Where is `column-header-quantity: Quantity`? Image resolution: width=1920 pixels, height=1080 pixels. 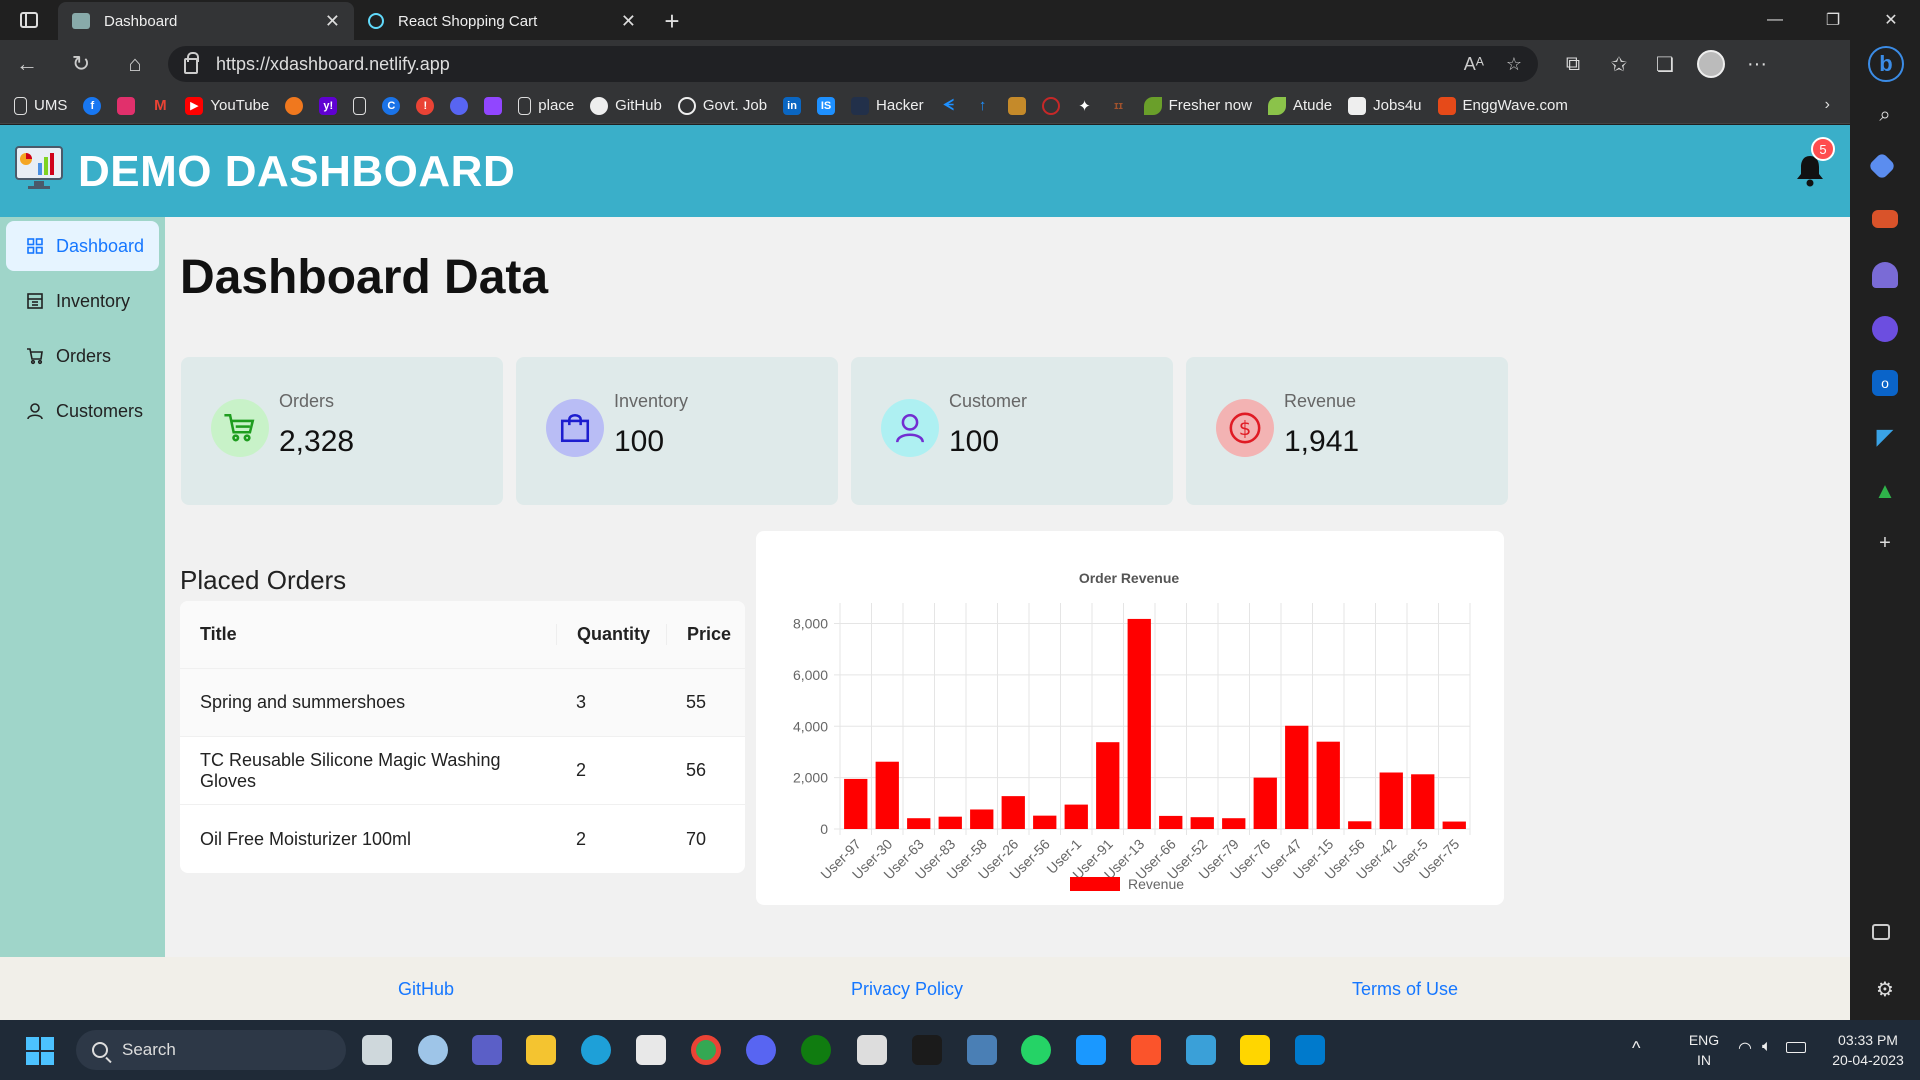
column-header-quantity: Quantity is located at coordinates (611, 634).